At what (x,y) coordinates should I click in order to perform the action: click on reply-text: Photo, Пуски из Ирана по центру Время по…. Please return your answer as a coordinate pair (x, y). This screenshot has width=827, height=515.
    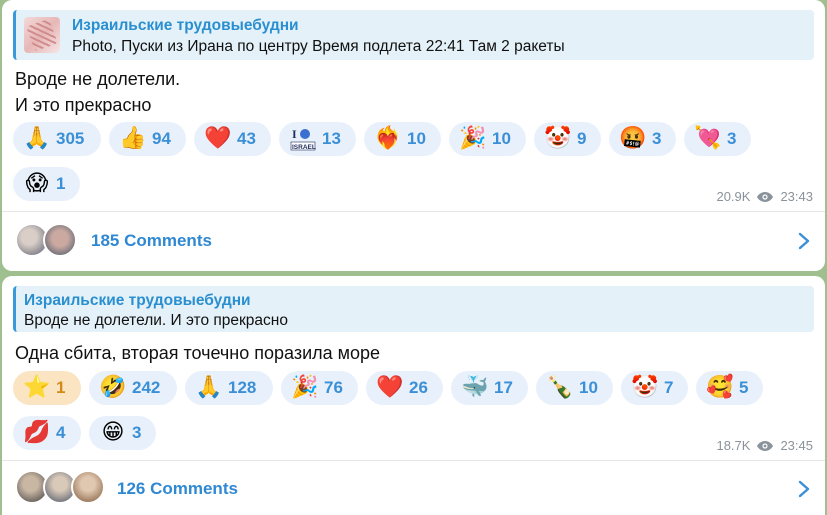
    Looking at the image, I should click on (318, 46).